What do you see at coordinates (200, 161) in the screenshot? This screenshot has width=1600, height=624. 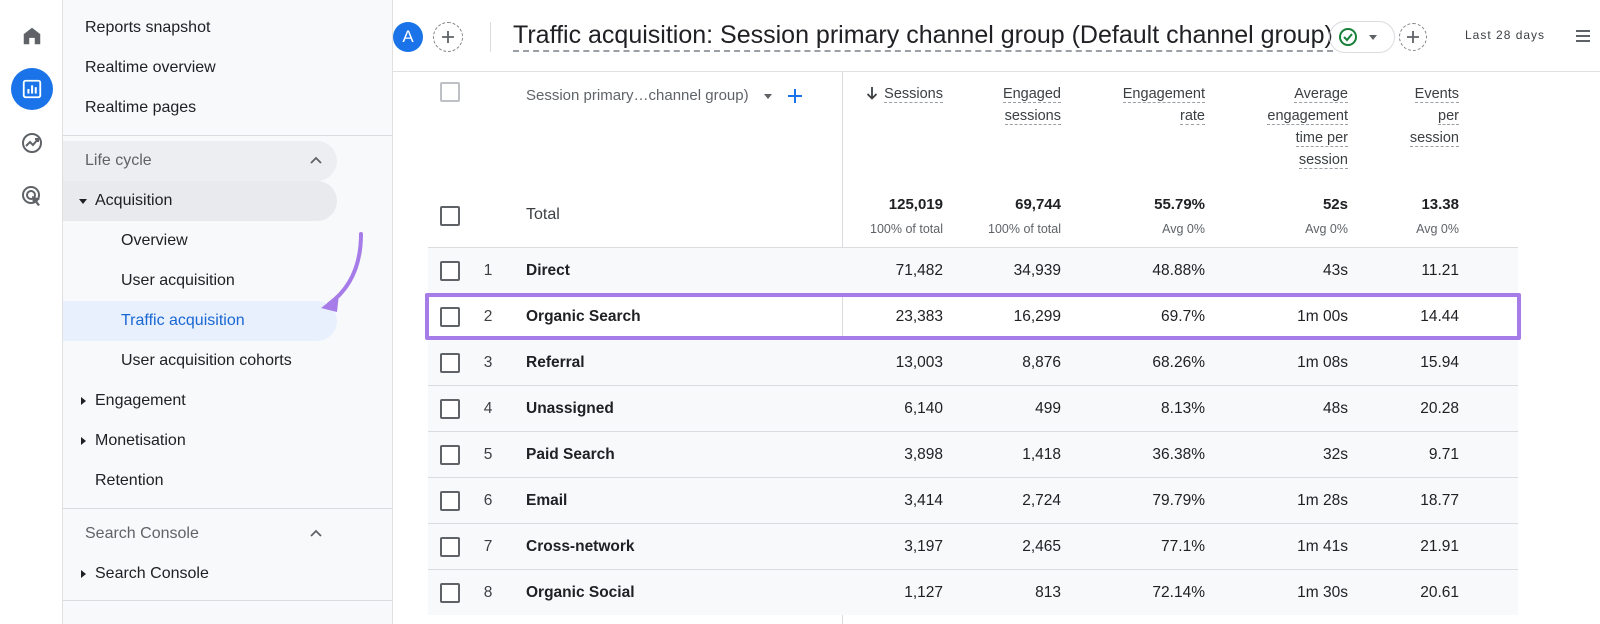 I see `section-life-cycle: Life cycle` at bounding box center [200, 161].